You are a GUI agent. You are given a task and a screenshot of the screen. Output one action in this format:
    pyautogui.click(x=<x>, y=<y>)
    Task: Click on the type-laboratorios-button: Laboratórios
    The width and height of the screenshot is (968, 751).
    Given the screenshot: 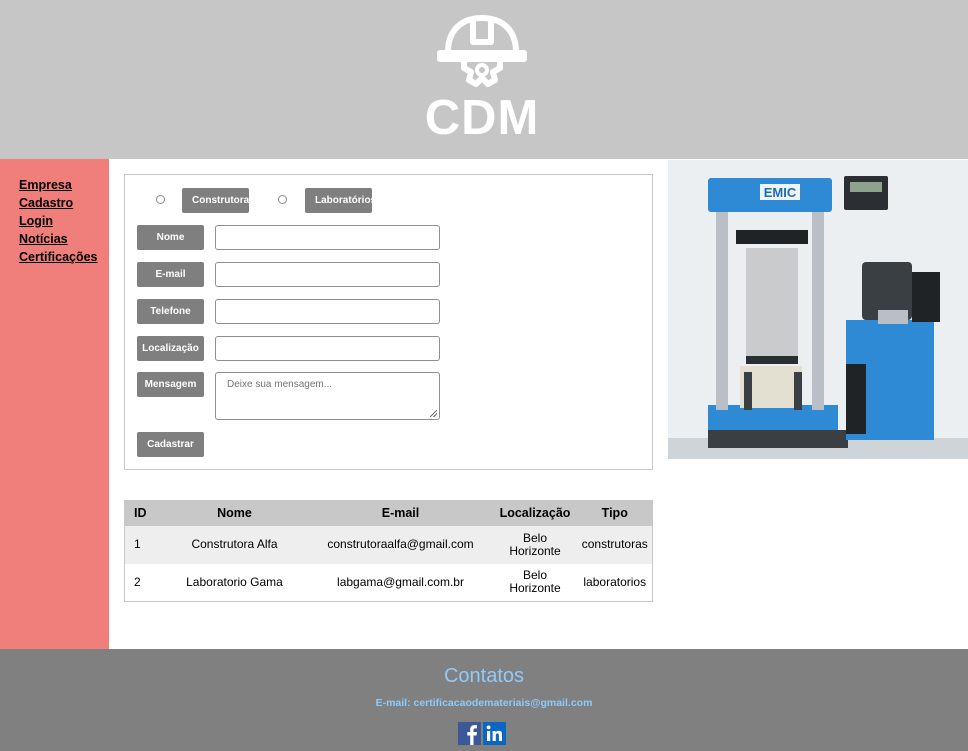 What is the action you would take?
    pyautogui.click(x=338, y=200)
    